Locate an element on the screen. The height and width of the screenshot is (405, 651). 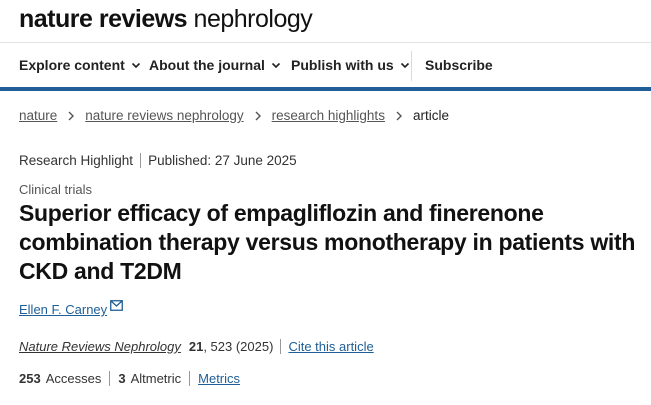
nav-publish-with-us-label: Publish with us is located at coordinates (342, 65).